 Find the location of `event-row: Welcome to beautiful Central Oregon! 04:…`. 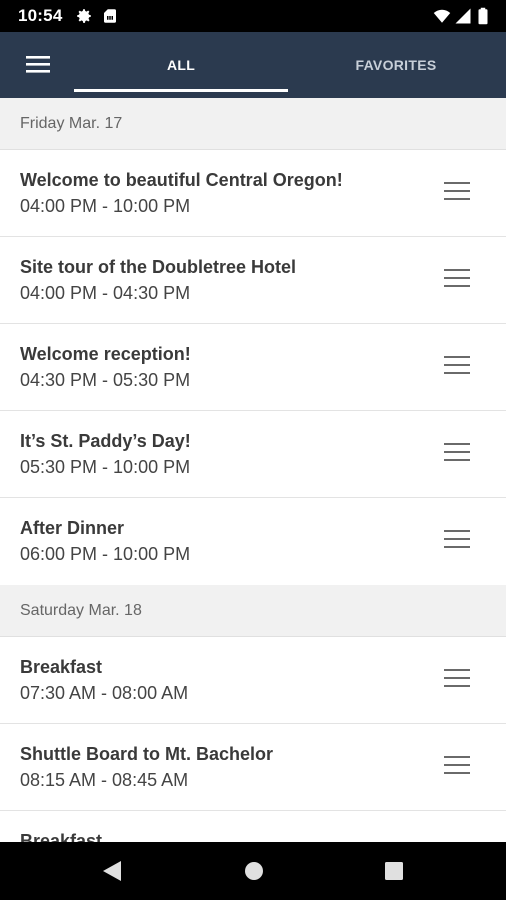

event-row: Welcome to beautiful Central Oregon! 04:… is located at coordinates (253, 193).